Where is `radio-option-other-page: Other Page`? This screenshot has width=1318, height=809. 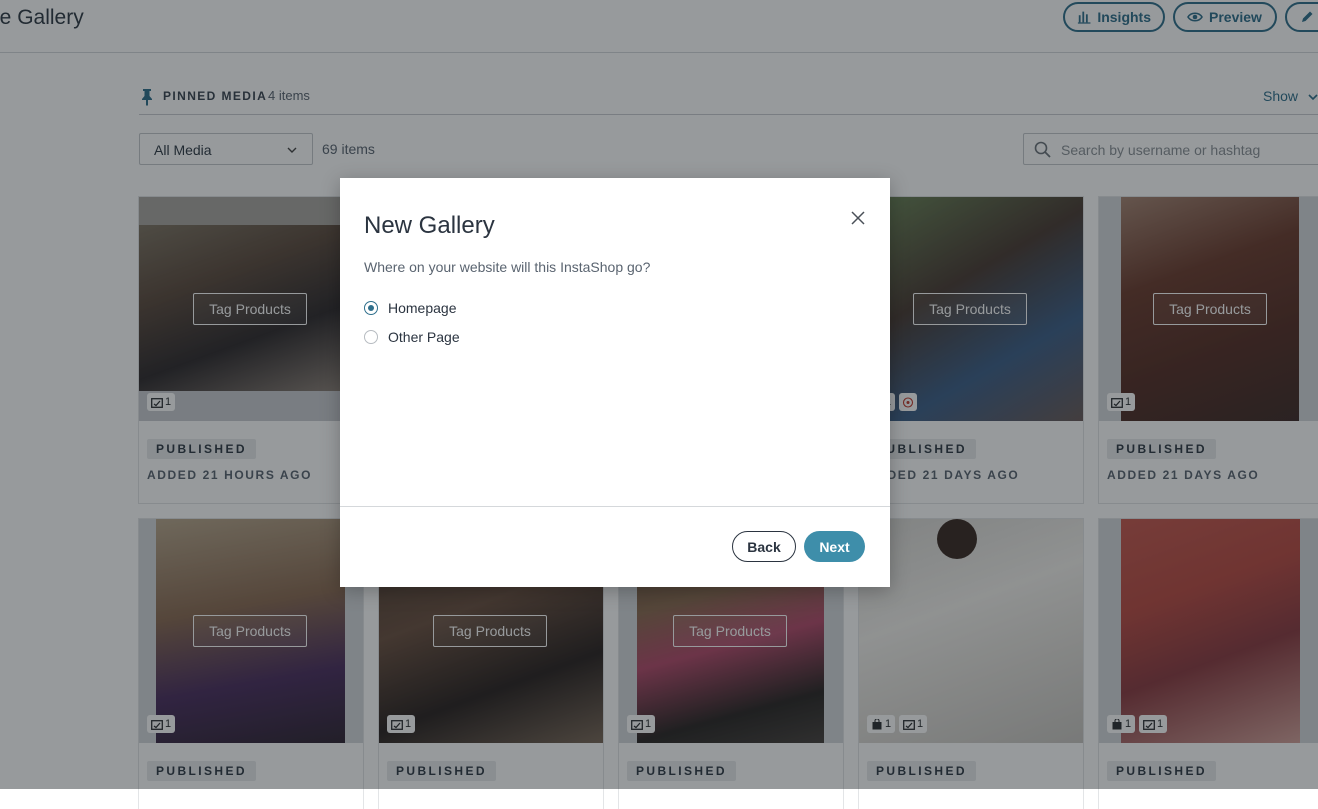 radio-option-other-page: Other Page is located at coordinates (412, 337).